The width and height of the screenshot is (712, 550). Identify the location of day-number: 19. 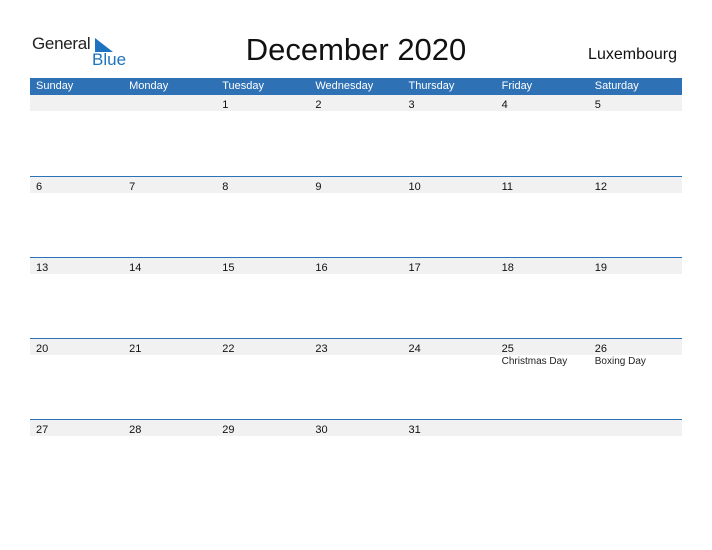
(600, 268).